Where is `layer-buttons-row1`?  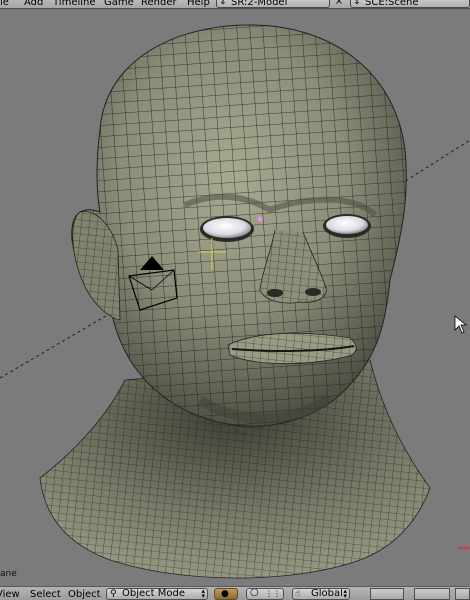
layer-buttons-row1 is located at coordinates (387, 594).